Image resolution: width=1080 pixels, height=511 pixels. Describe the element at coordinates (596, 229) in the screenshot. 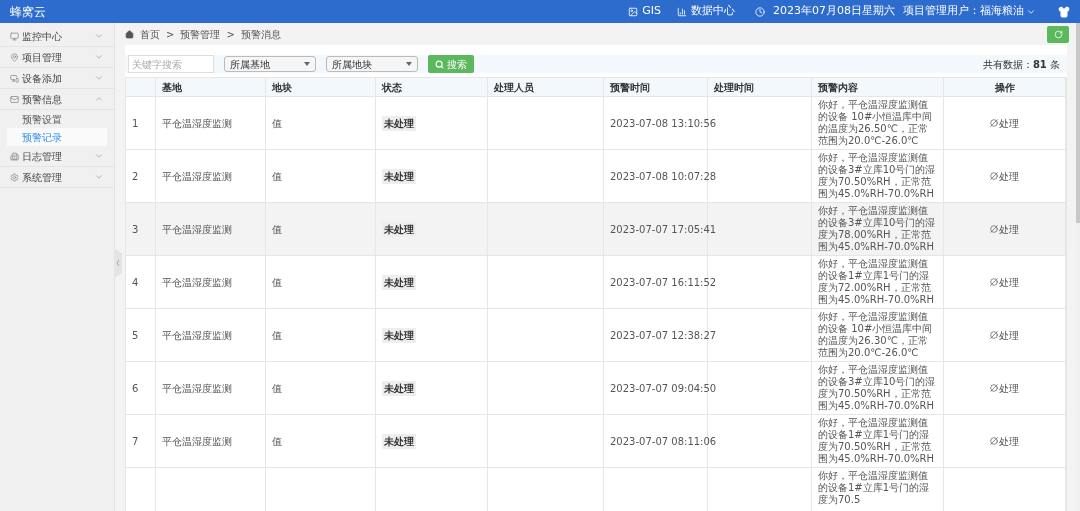

I see `table-row: 3 平仓温湿度监测 值 未处理 2023-07-07 17:05:41 你好，平仓温湿度监测值的设备3#立库10号门的湿度为78.00%RH，正常范围为45.0%RH-70.0%RH 处理` at that location.